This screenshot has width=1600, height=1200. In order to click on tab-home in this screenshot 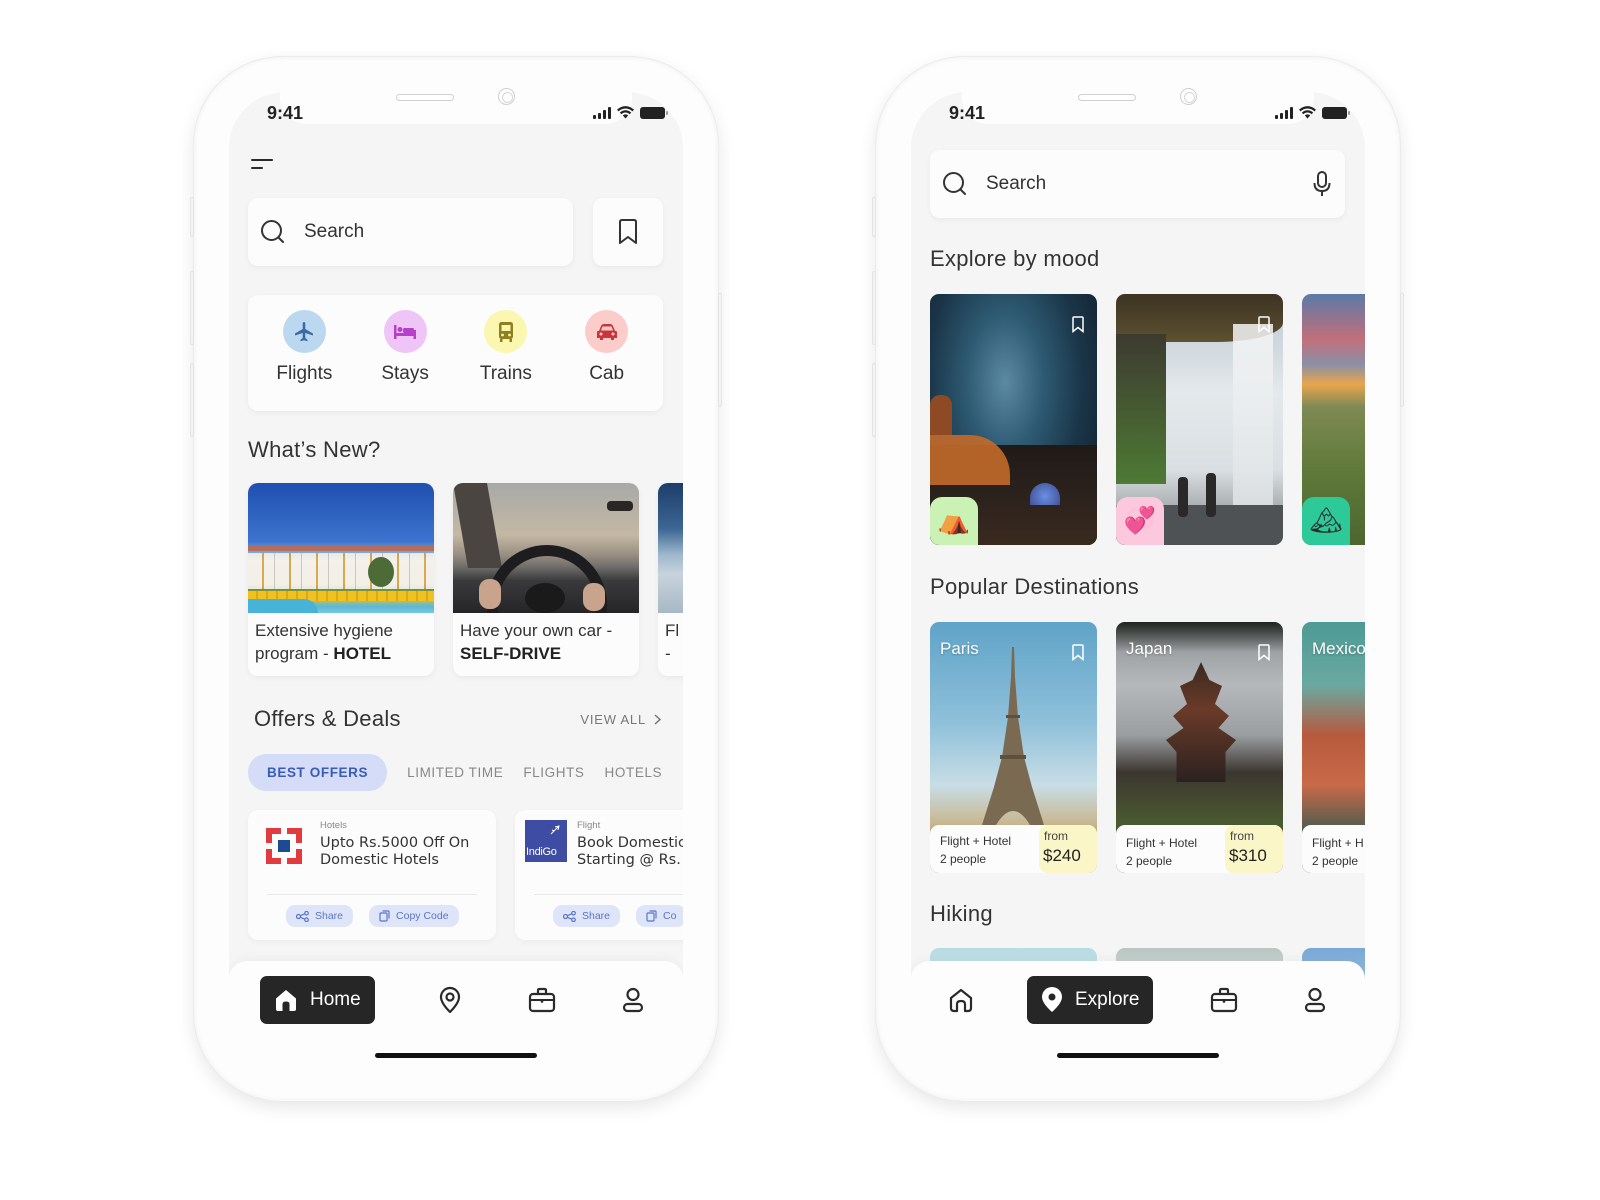, I will do `click(961, 1000)`.